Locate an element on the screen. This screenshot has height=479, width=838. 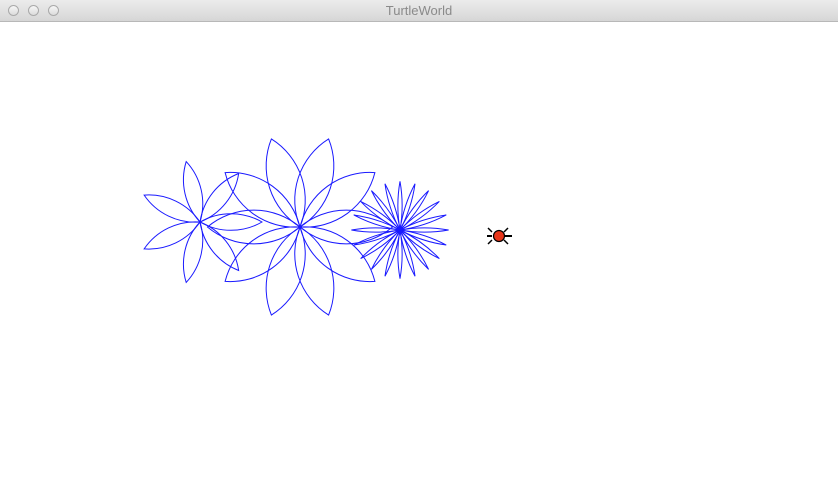
title-bar: TurtleWorld is located at coordinates (419, 11).